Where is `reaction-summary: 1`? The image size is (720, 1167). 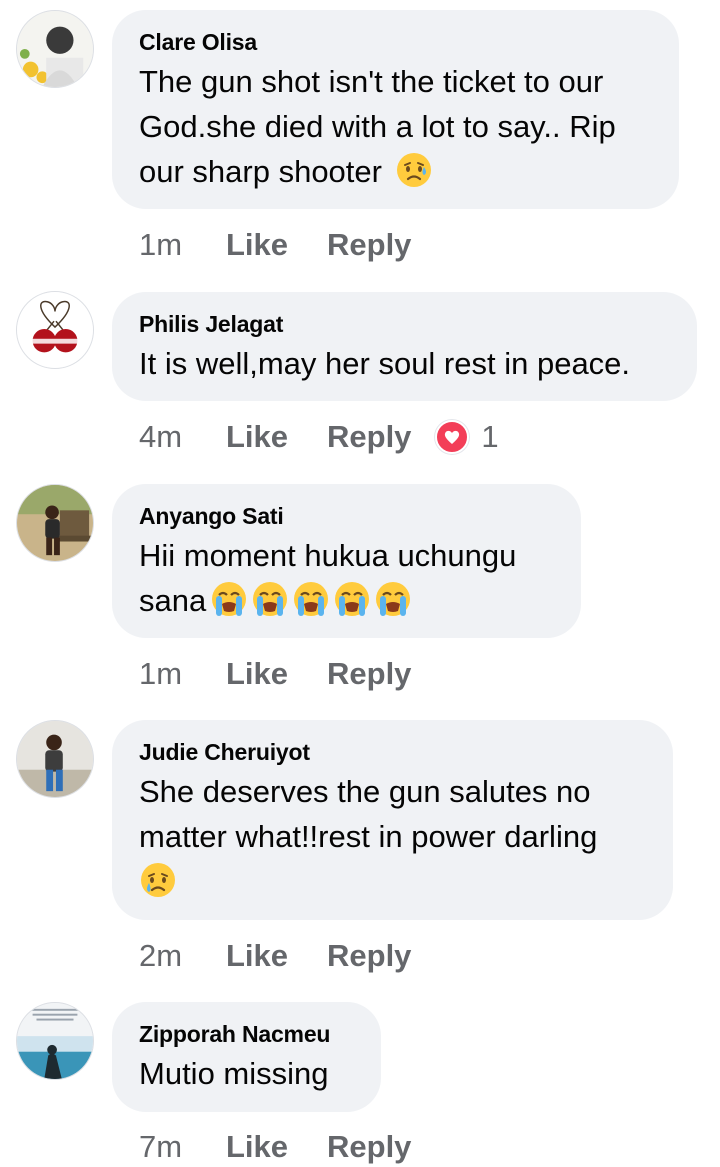
reaction-summary: 1 is located at coordinates (467, 437).